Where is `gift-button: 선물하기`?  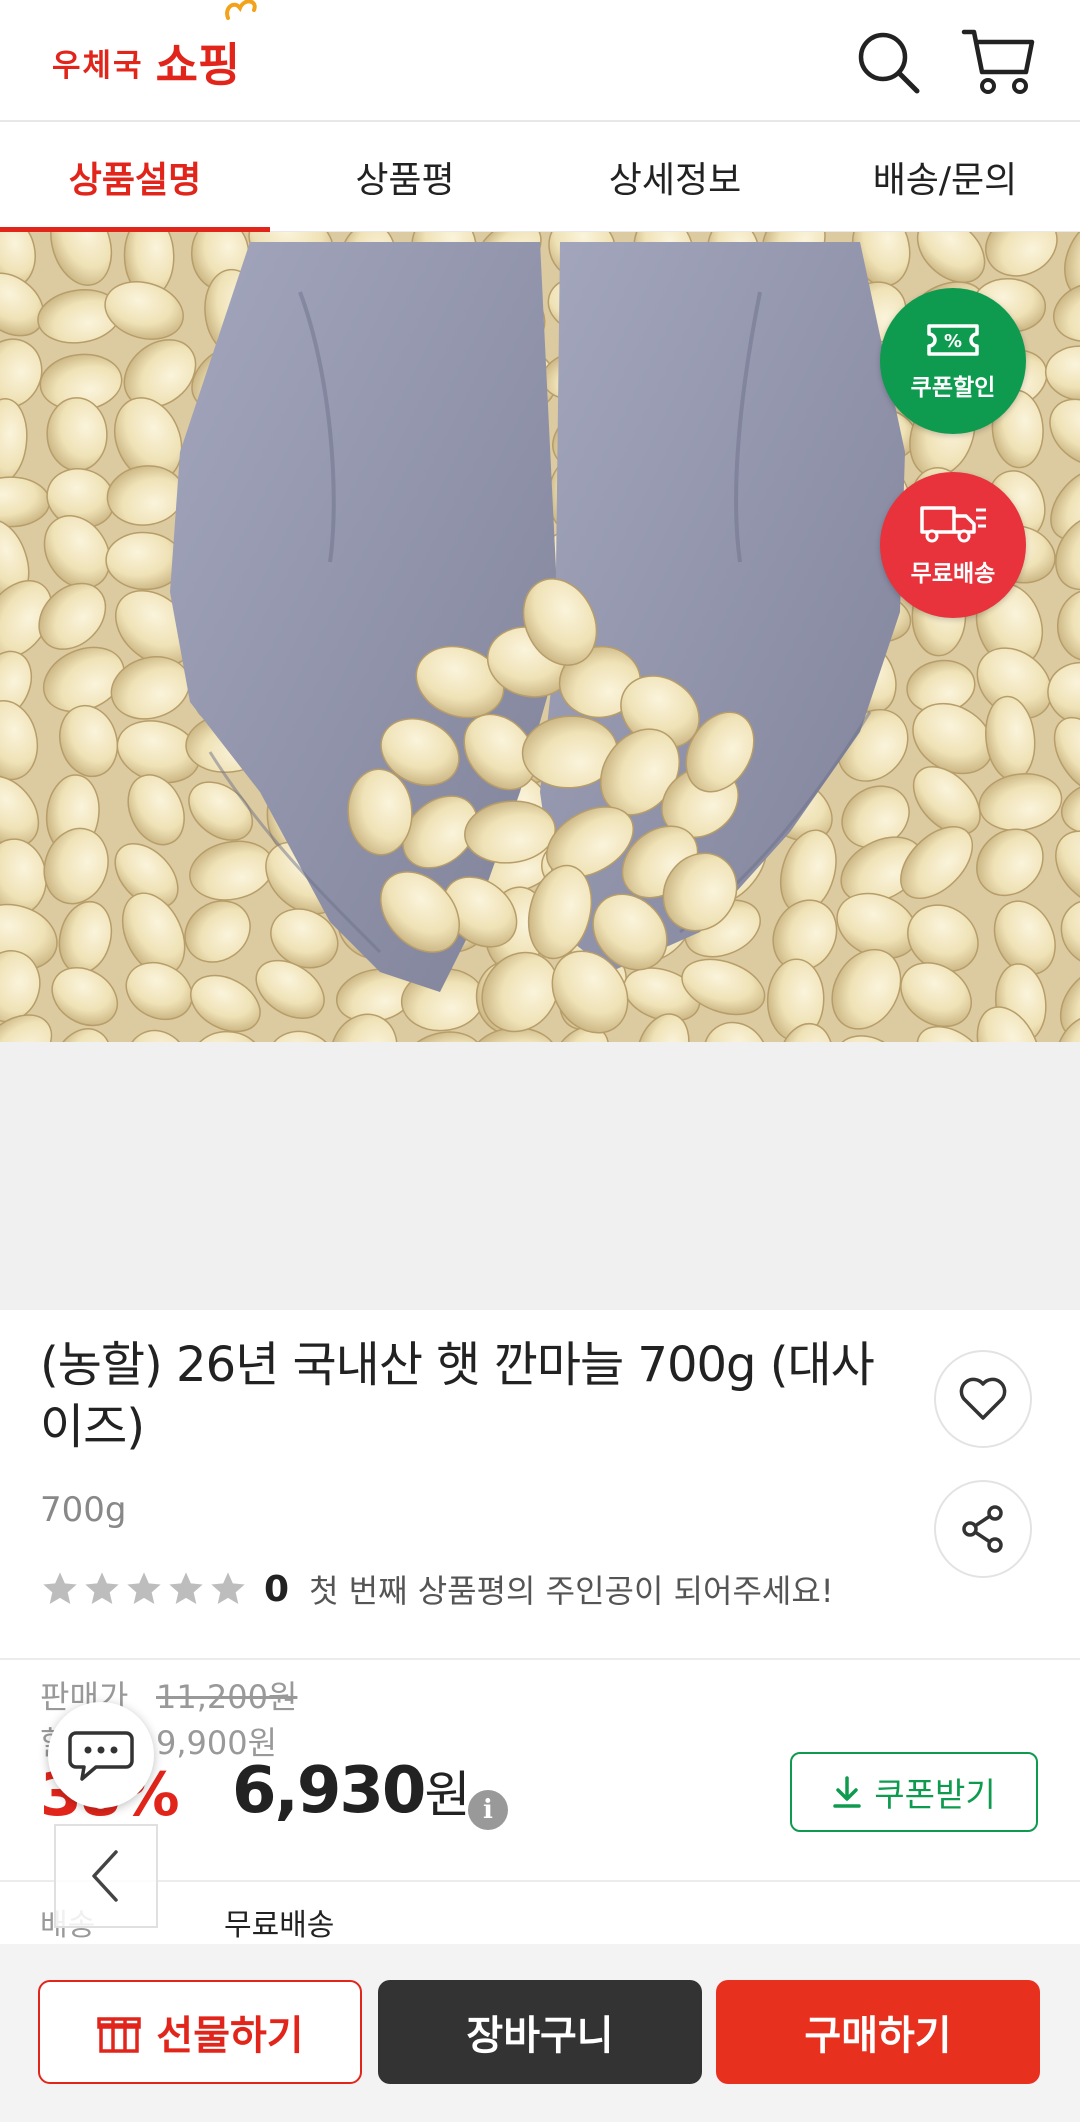 gift-button: 선물하기 is located at coordinates (200, 2032).